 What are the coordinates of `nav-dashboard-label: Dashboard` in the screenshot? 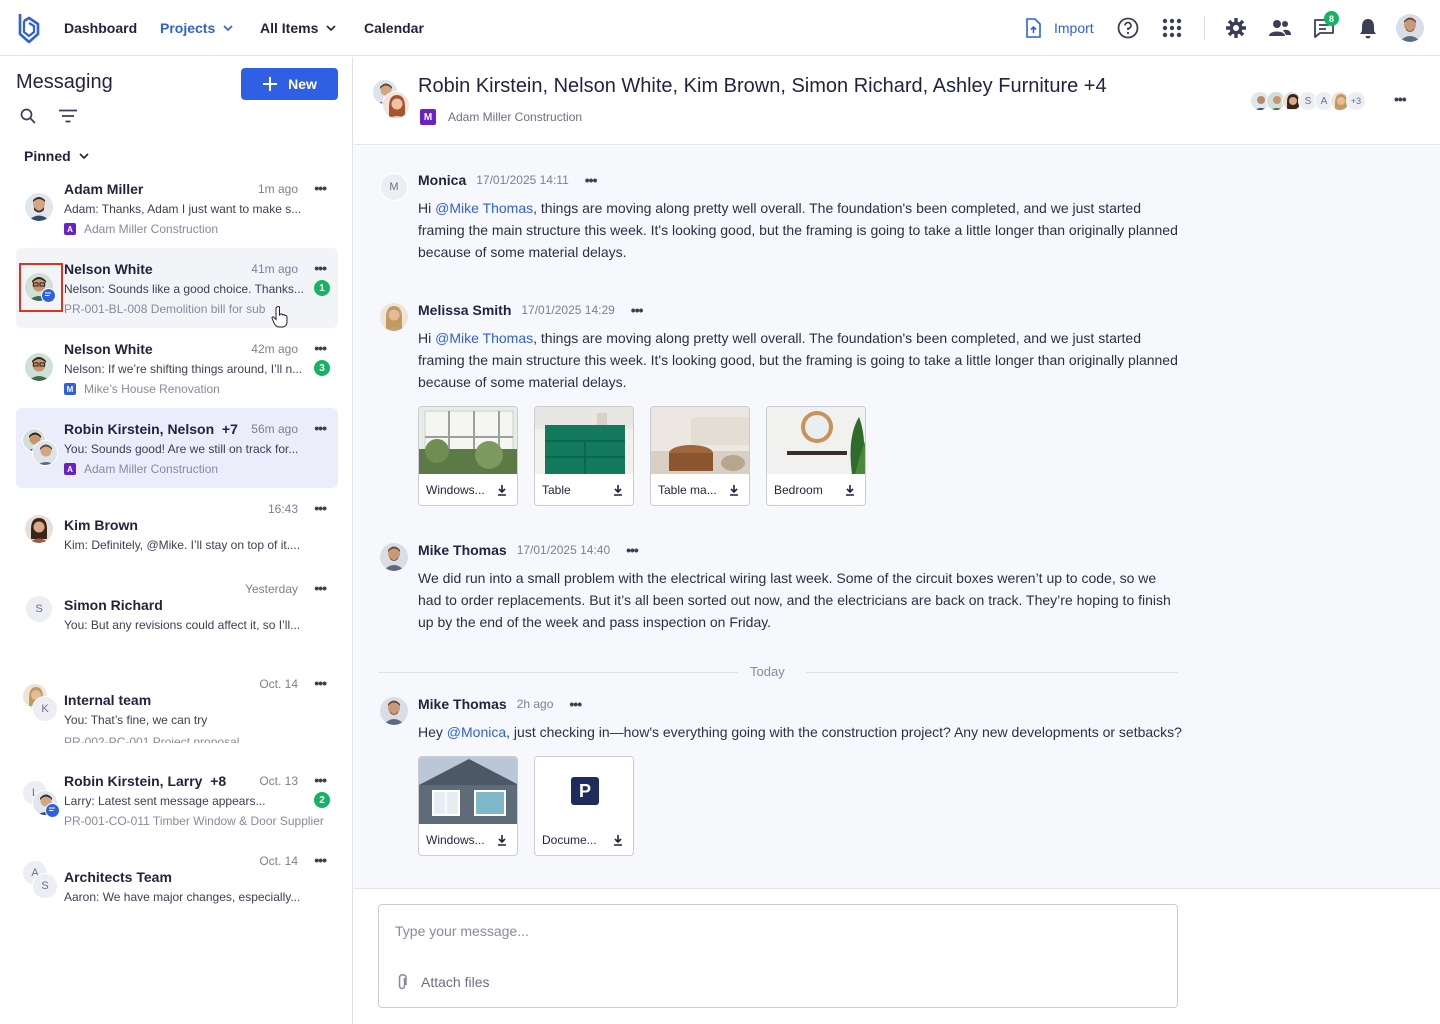 It's located at (101, 28).